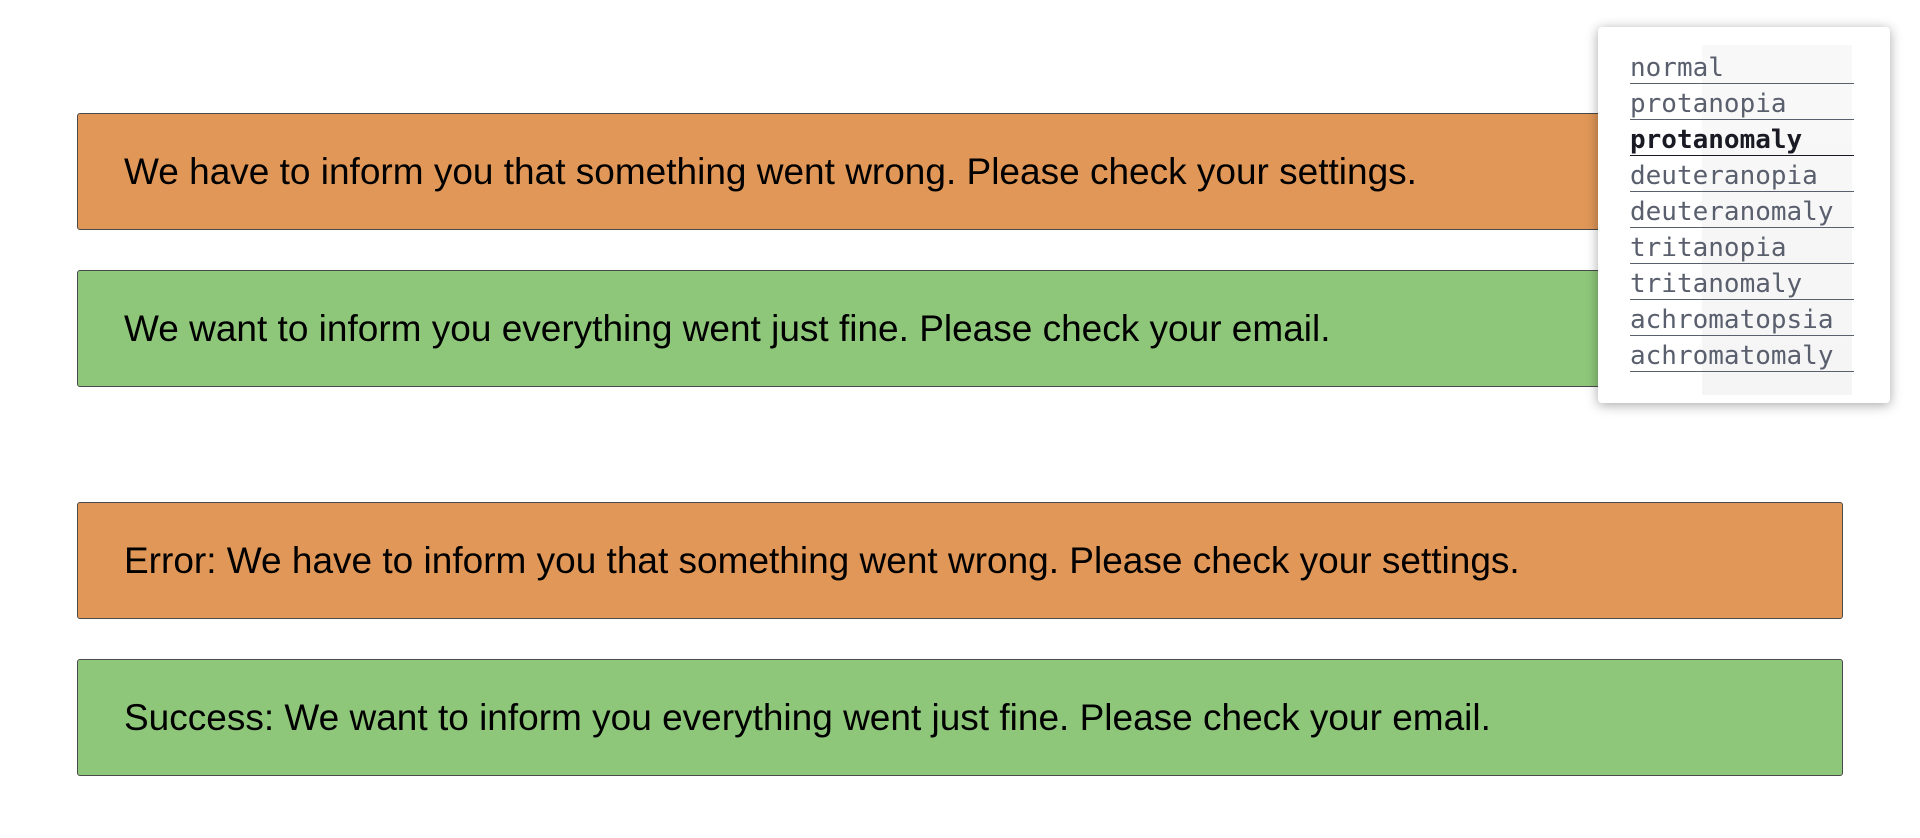 Image resolution: width=1920 pixels, height=838 pixels. What do you see at coordinates (1742, 284) in the screenshot?
I see `filter-option-tritanomaly: tritanomaly` at bounding box center [1742, 284].